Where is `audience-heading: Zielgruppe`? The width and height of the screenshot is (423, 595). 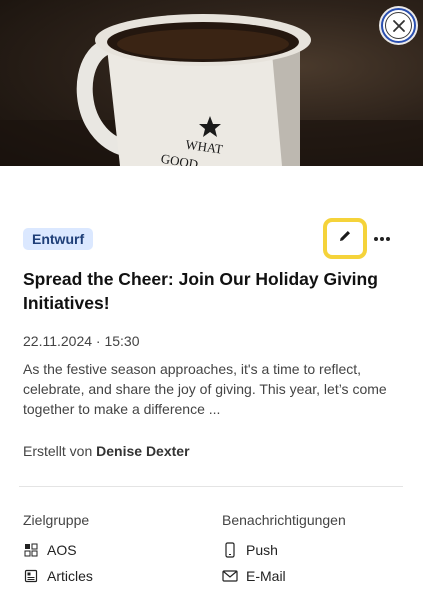
audience-heading: Zielgruppe is located at coordinates (56, 520).